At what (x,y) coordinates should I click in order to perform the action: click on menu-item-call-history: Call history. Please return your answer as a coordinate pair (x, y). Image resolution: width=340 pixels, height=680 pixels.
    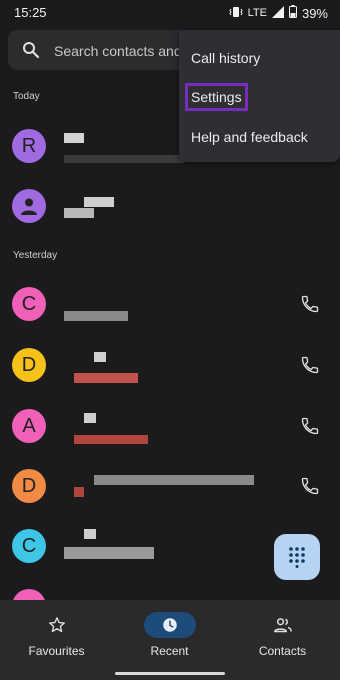
    Looking at the image, I should click on (225, 58).